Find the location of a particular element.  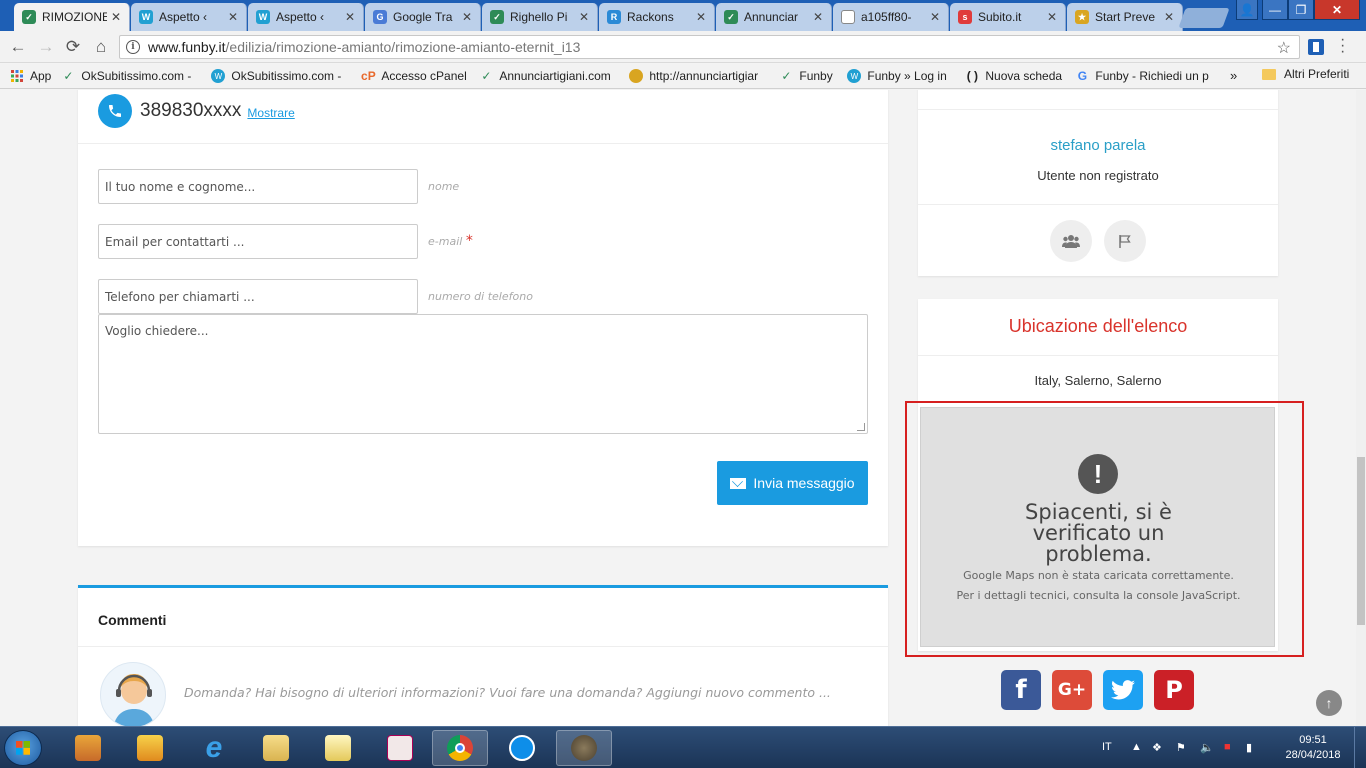

start-button is located at coordinates (23, 748).